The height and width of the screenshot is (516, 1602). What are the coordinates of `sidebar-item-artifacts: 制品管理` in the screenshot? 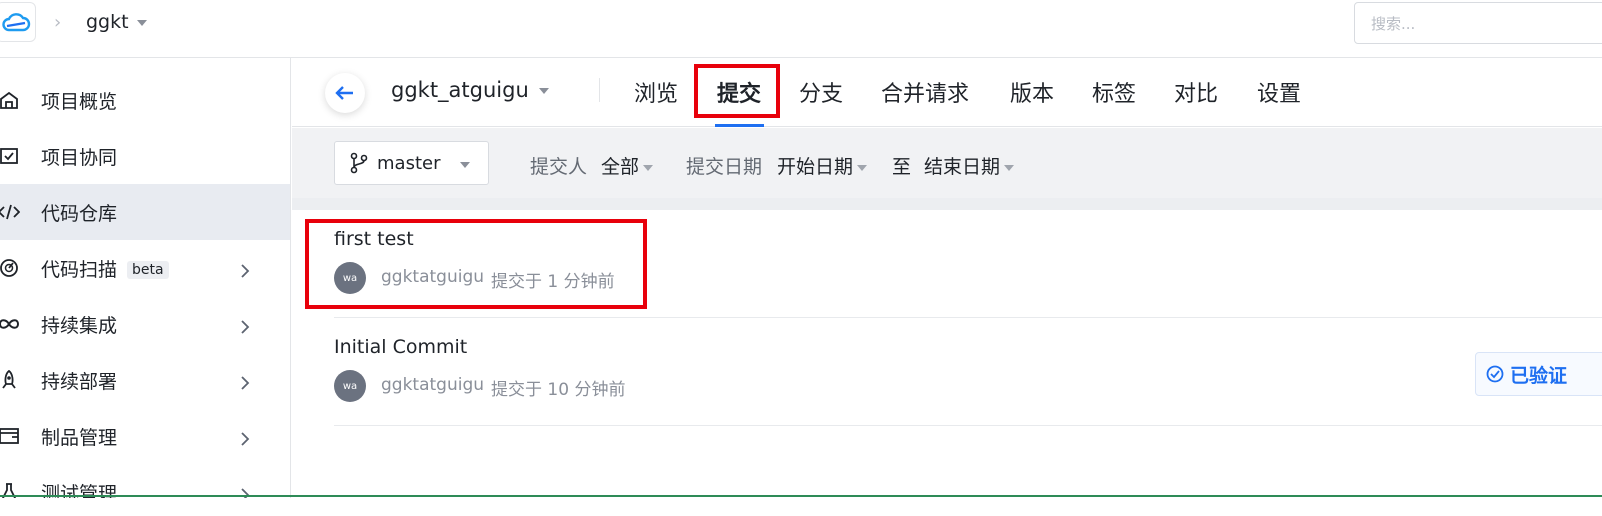 It's located at (145, 436).